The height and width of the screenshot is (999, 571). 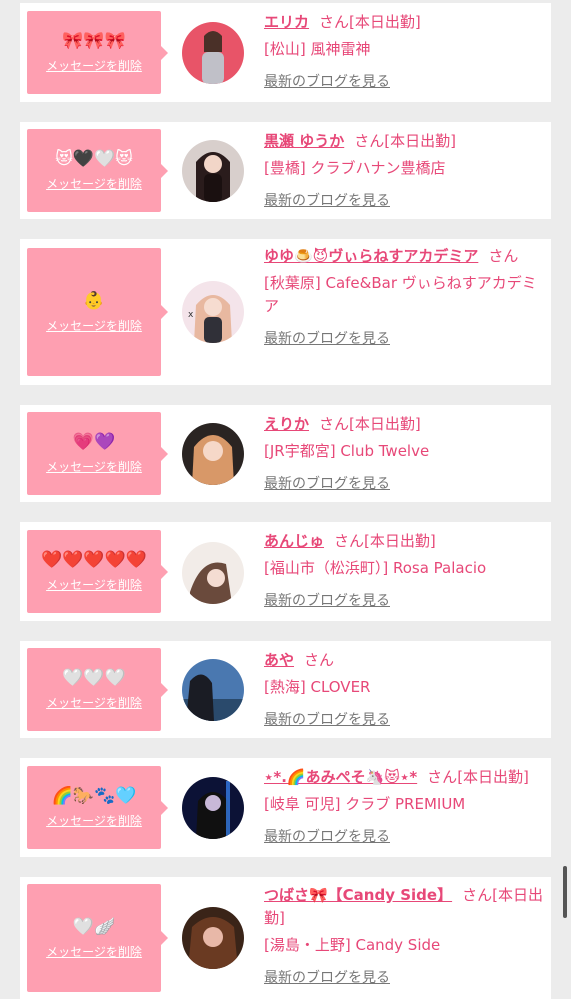 What do you see at coordinates (565, 892) in the screenshot?
I see `scrollbar` at bounding box center [565, 892].